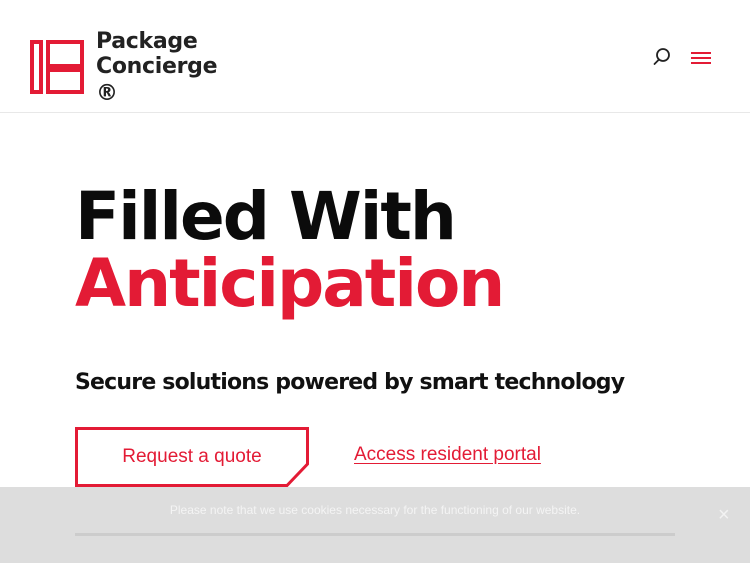 The image size is (750, 563). What do you see at coordinates (701, 58) in the screenshot?
I see `hamburger-menu-icon` at bounding box center [701, 58].